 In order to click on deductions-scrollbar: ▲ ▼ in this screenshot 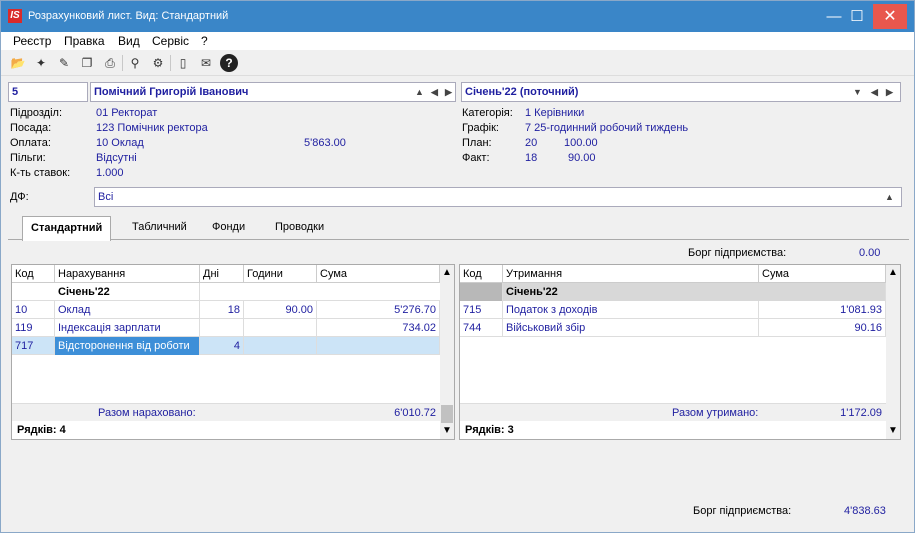, I will do `click(893, 352)`.